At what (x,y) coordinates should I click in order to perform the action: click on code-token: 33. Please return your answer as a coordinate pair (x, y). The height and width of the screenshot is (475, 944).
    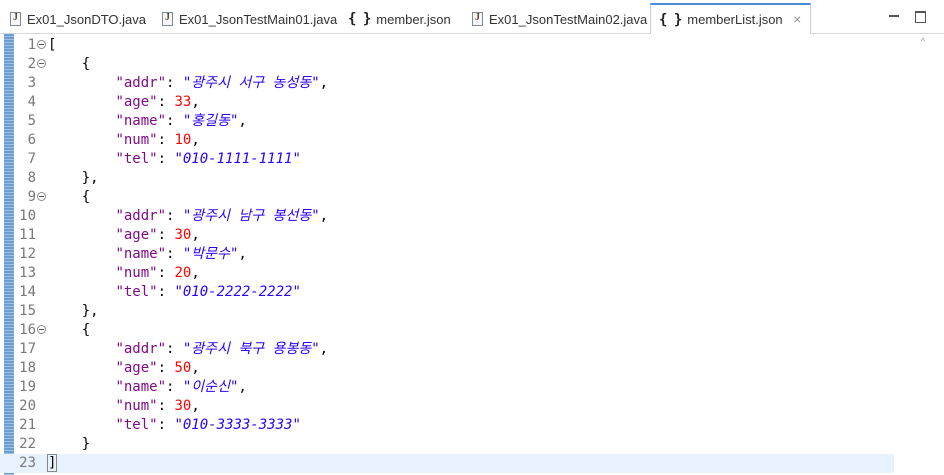
    Looking at the image, I should click on (183, 102).